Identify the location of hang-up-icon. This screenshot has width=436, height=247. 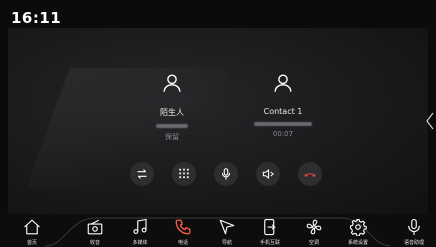
(310, 175).